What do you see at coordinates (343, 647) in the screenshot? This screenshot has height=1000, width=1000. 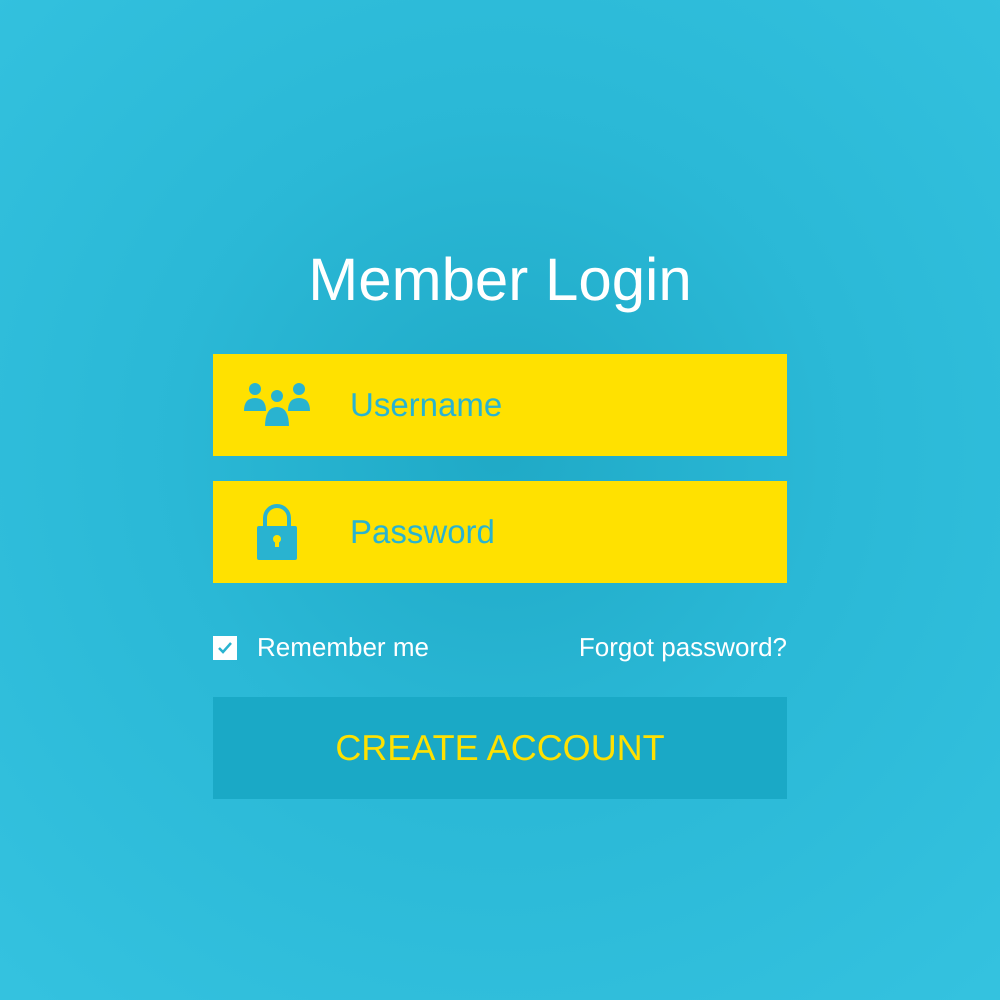 I see `remember-label: Remember me` at bounding box center [343, 647].